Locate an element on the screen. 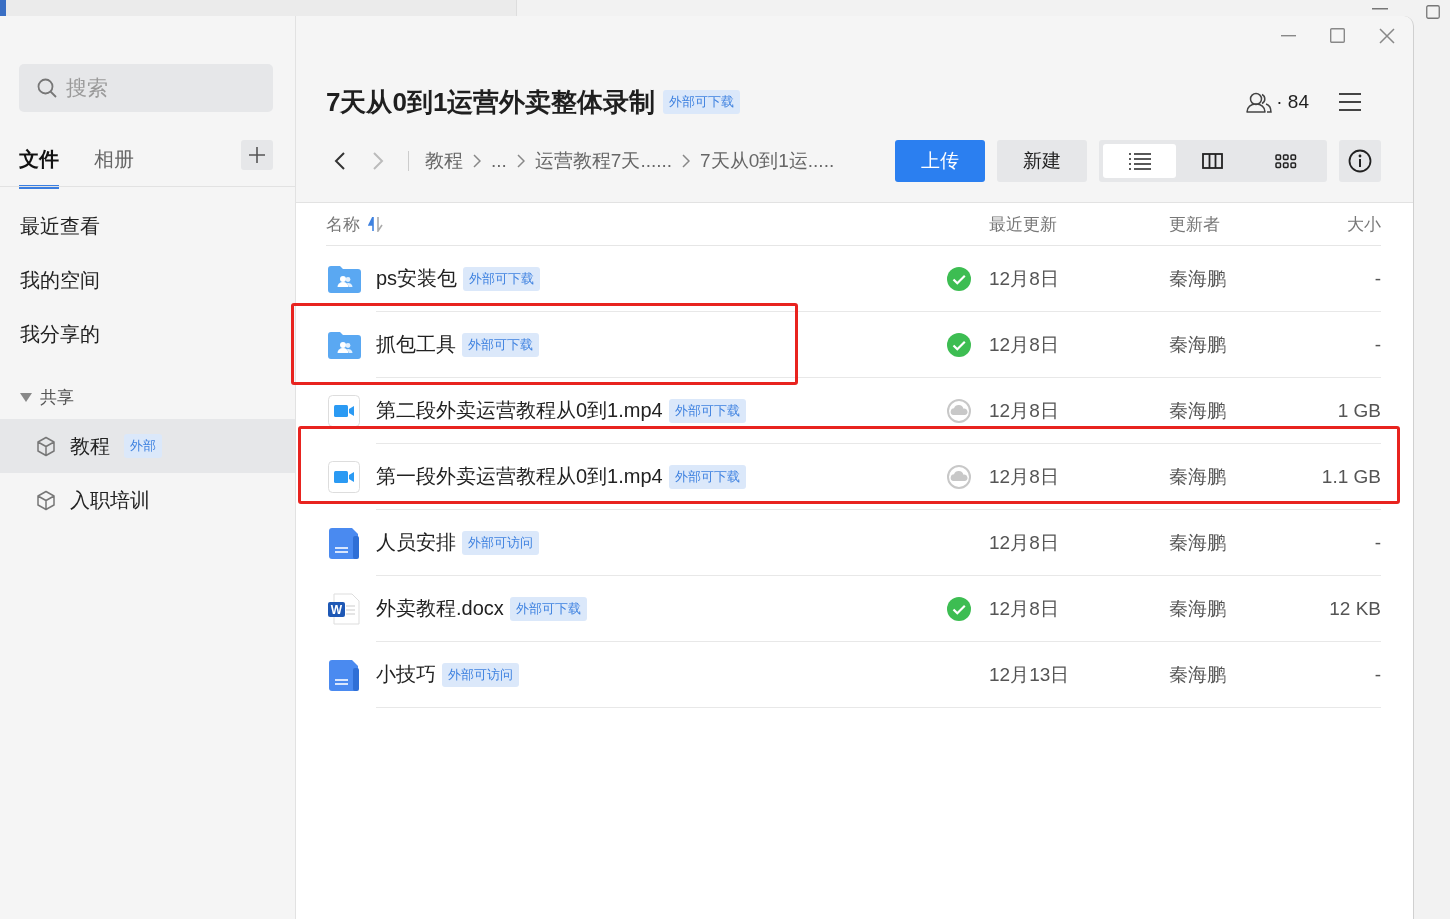 Image resolution: width=1450 pixels, height=919 pixels. file-name: 人员安排 is located at coordinates (416, 542).